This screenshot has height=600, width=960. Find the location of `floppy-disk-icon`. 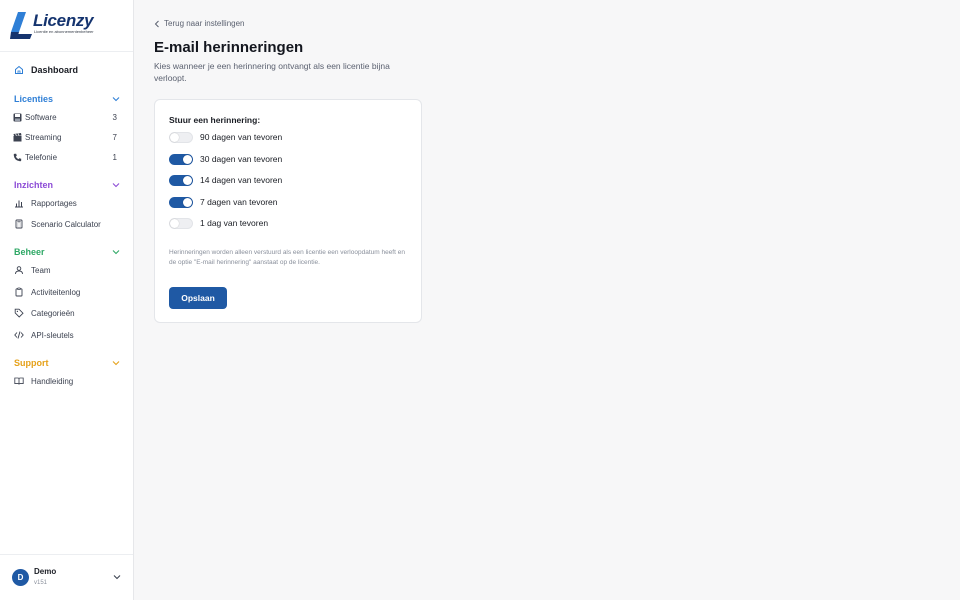

floppy-disk-icon is located at coordinates (17, 117).